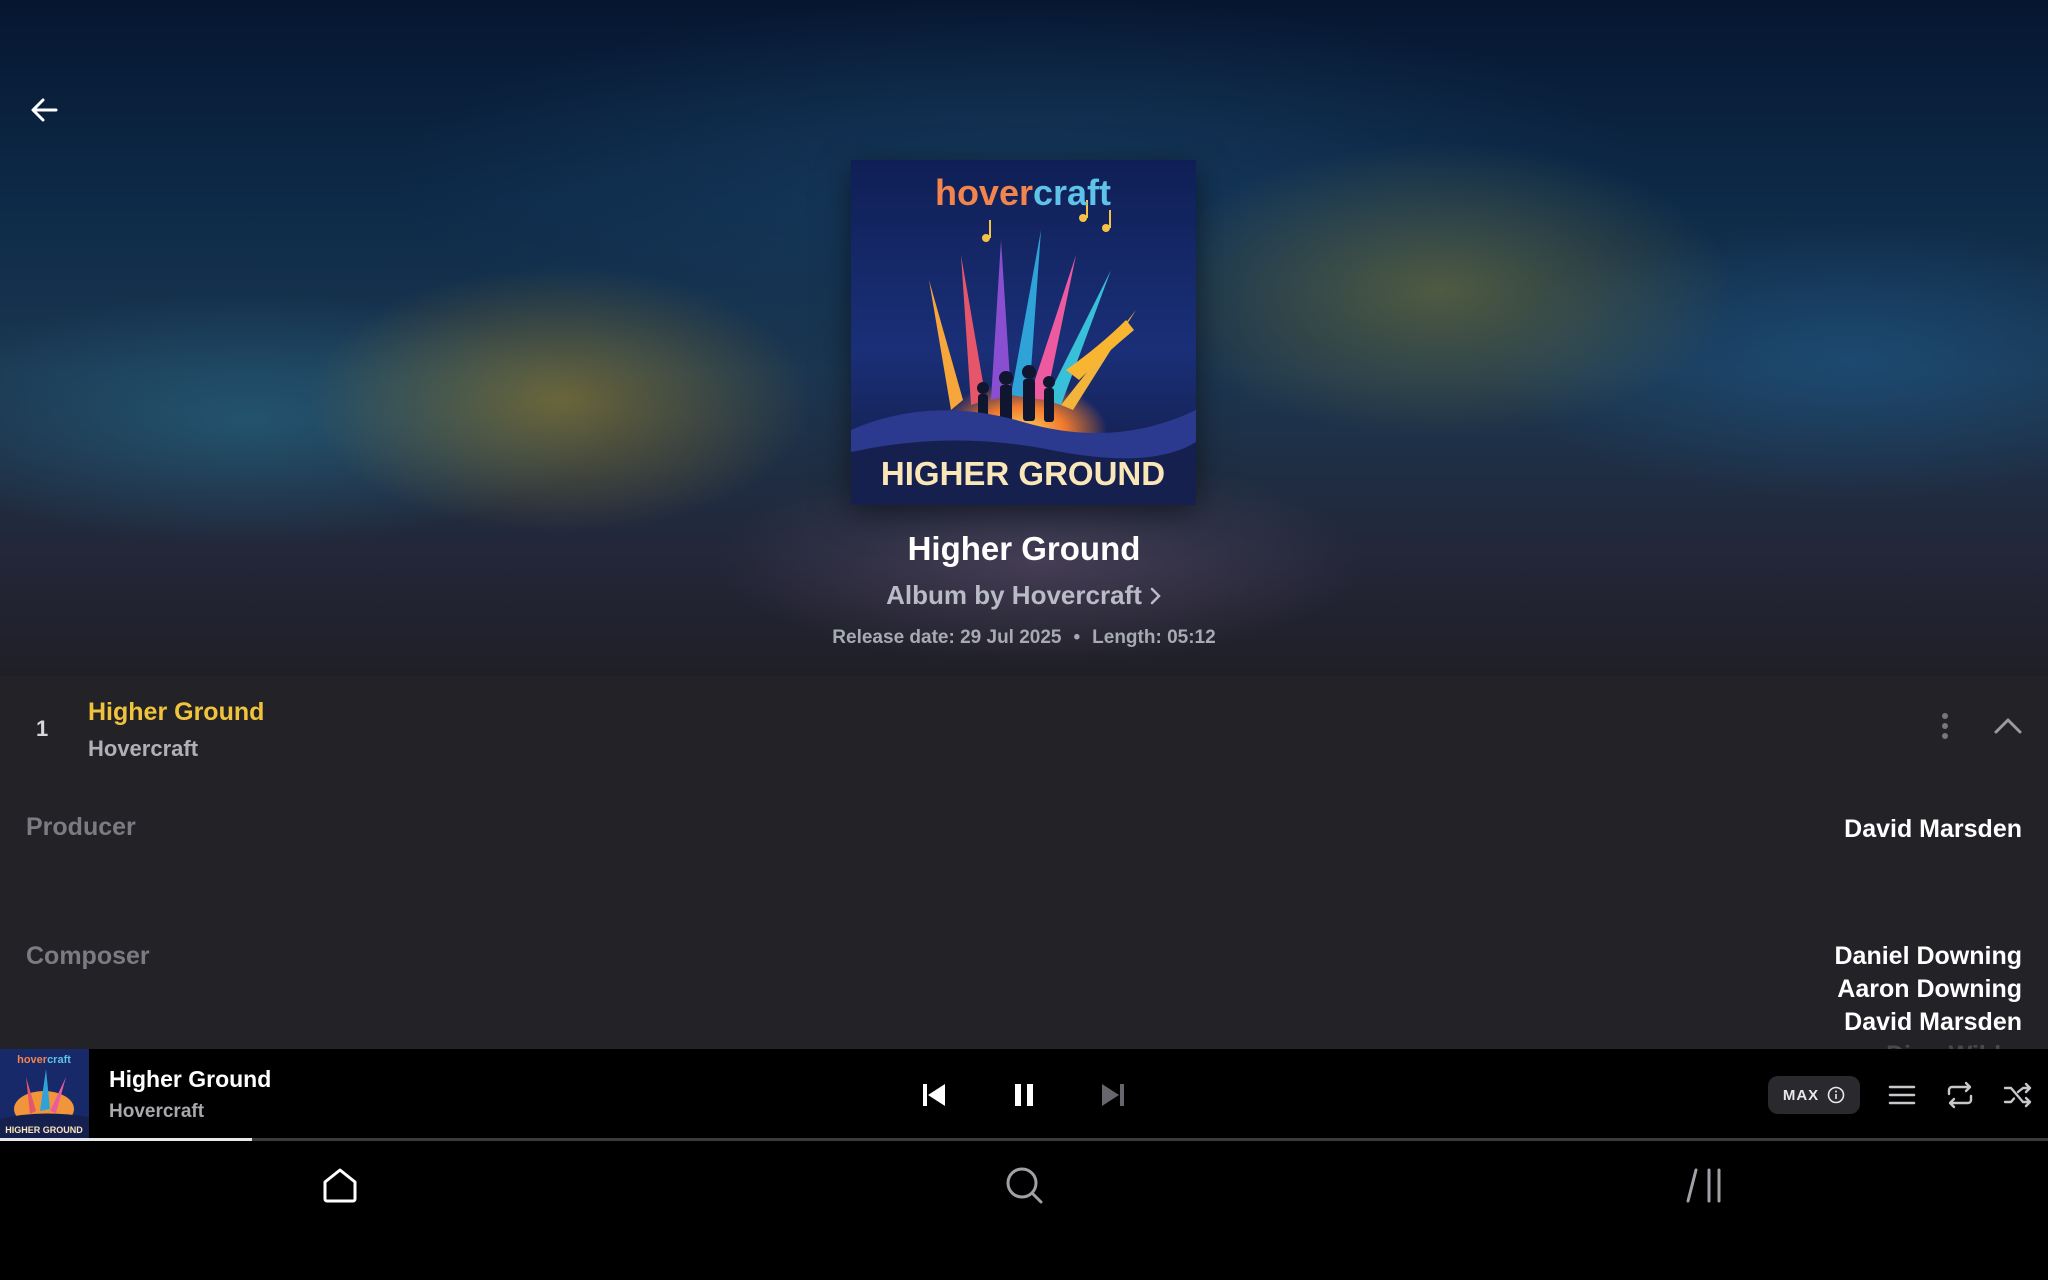  I want to click on composer-name: Aaron Downing, so click(1929, 989).